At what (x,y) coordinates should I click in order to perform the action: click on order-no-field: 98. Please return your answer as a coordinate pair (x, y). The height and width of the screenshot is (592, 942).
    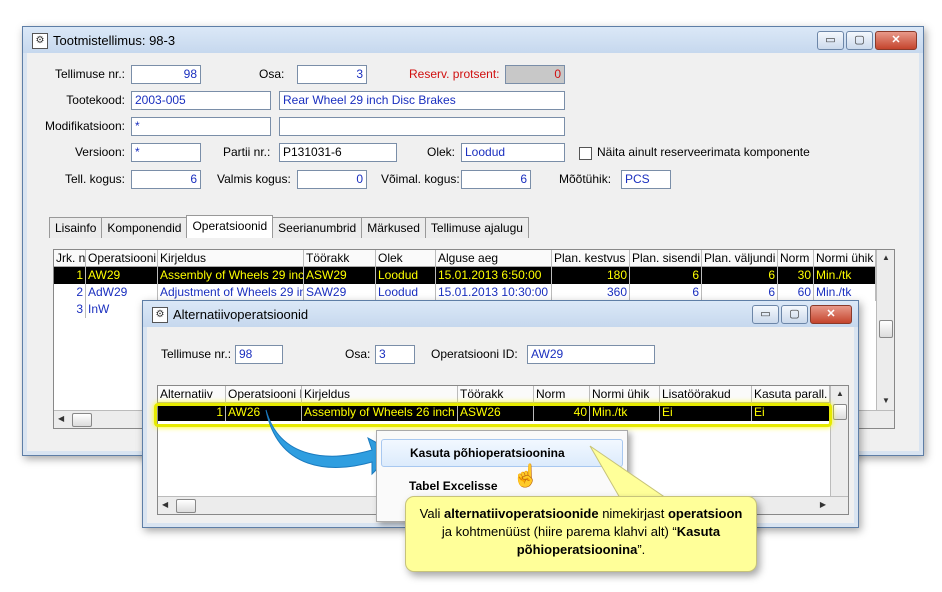
    Looking at the image, I should click on (166, 74).